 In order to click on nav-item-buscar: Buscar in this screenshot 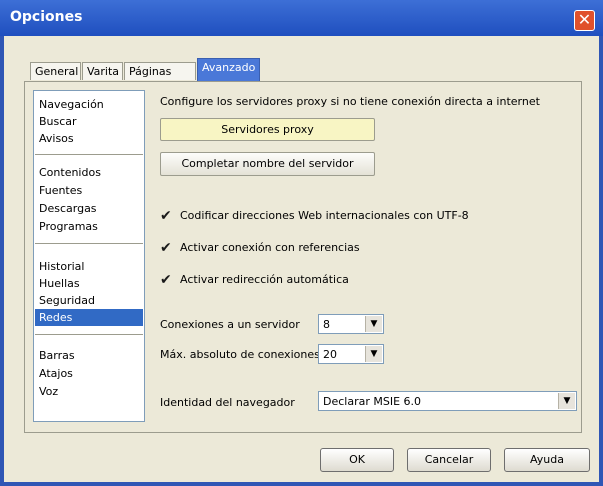, I will do `click(58, 121)`.